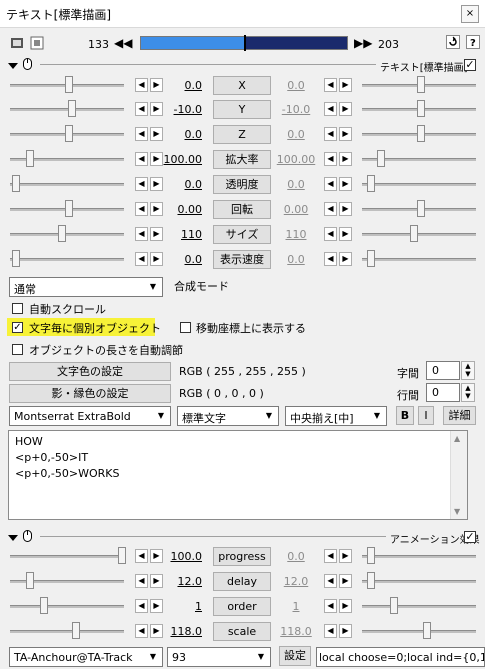 The image size is (485, 669). What do you see at coordinates (17, 349) in the screenshot?
I see `auto-length-checkbox` at bounding box center [17, 349].